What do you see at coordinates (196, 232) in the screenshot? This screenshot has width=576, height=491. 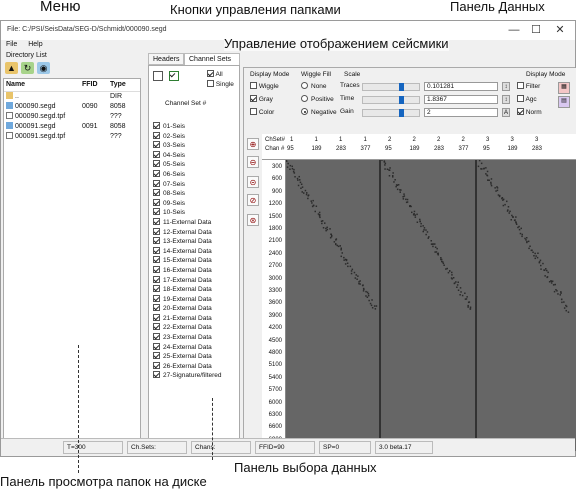 I see `list-item: 12-External Data` at bounding box center [196, 232].